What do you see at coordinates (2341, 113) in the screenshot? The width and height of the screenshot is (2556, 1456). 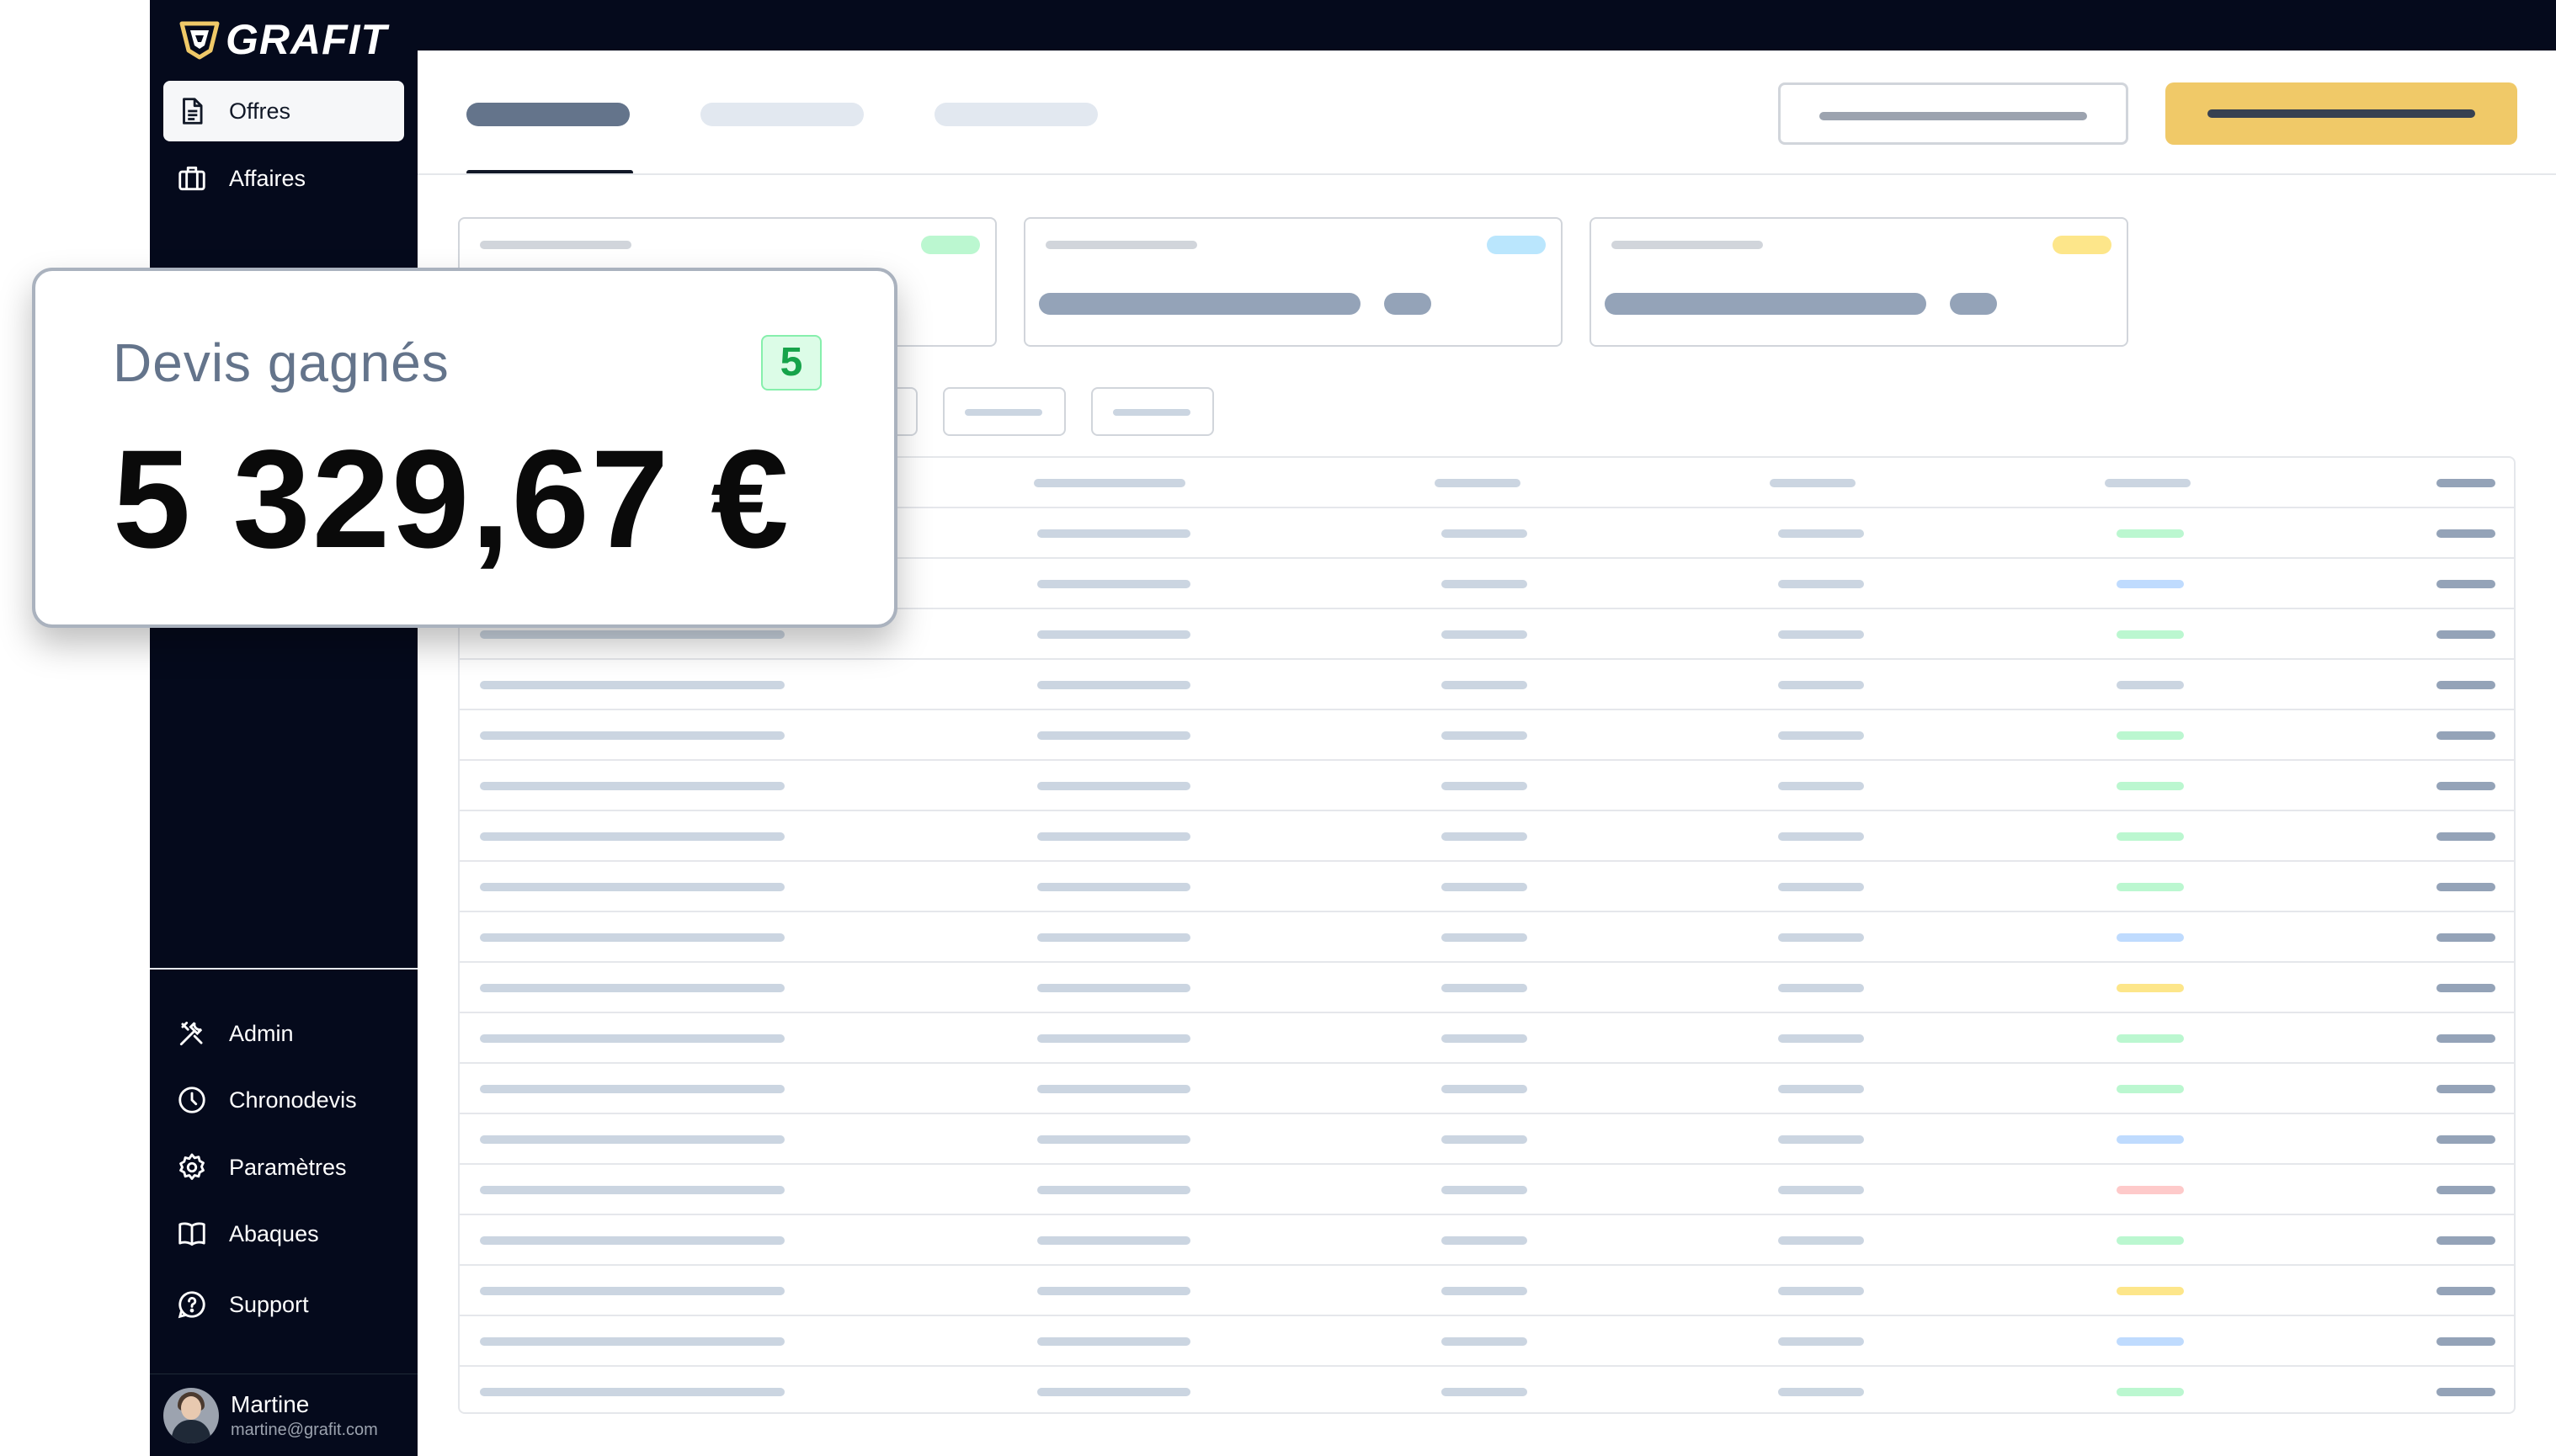 I see `primary-button` at bounding box center [2341, 113].